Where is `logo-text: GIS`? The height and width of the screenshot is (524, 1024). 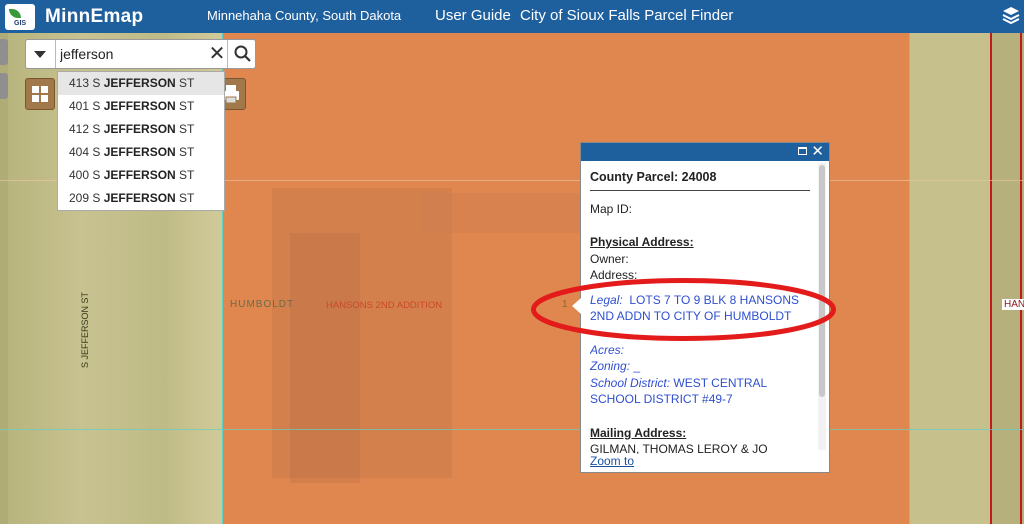 logo-text: GIS is located at coordinates (20, 23).